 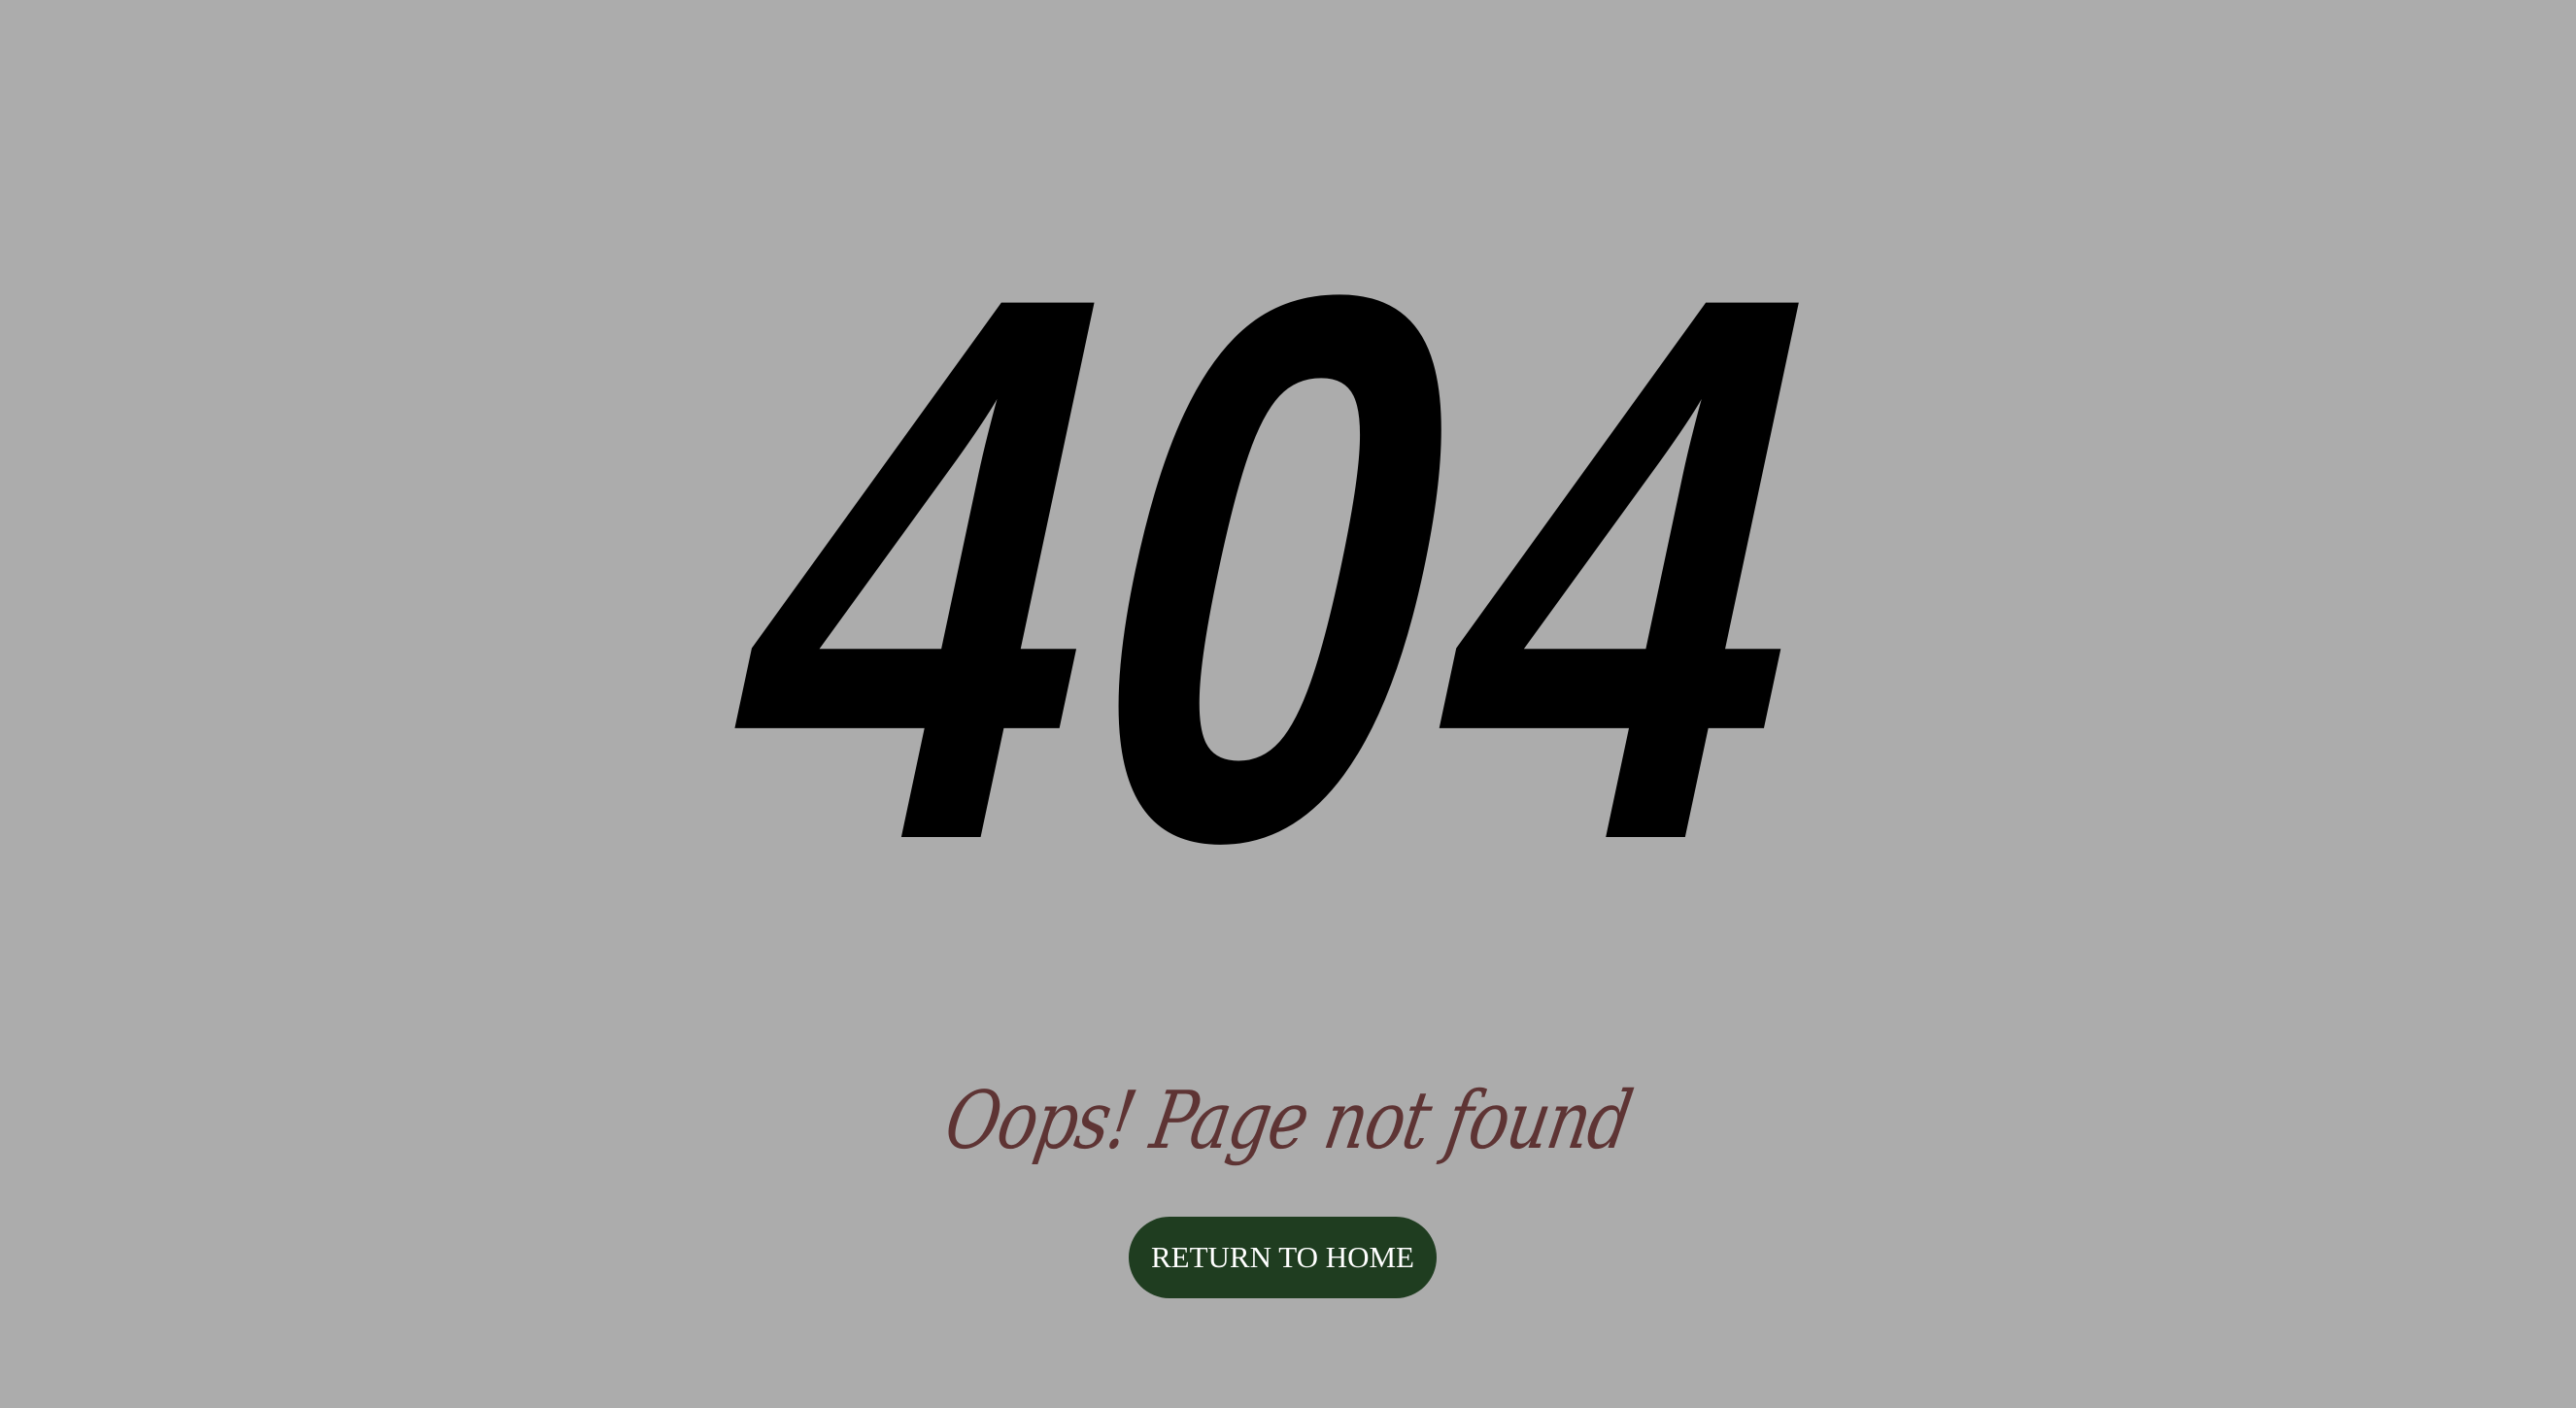 What do you see at coordinates (1288, 1121) in the screenshot?
I see `error-message: Oops! Page not found` at bounding box center [1288, 1121].